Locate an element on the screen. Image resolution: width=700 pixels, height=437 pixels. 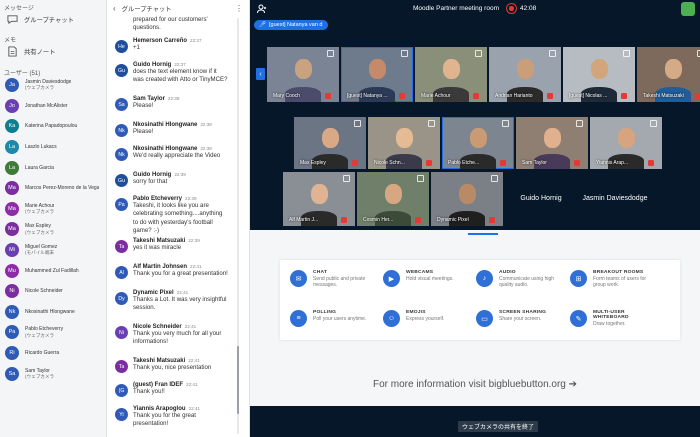
user-status-text: (ウェブカメラ is located at coordinates (40, 335).